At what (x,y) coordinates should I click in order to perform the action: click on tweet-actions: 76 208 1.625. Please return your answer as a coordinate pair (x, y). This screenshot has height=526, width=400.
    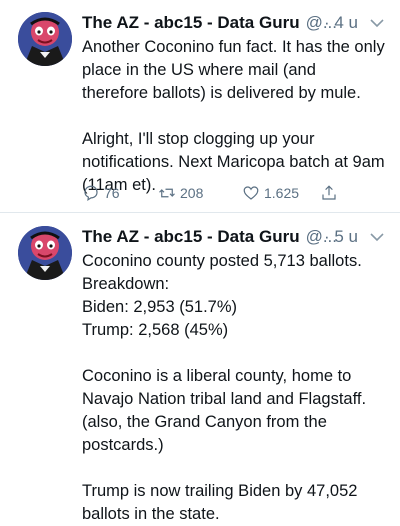
    Looking at the image, I should click on (221, 195).